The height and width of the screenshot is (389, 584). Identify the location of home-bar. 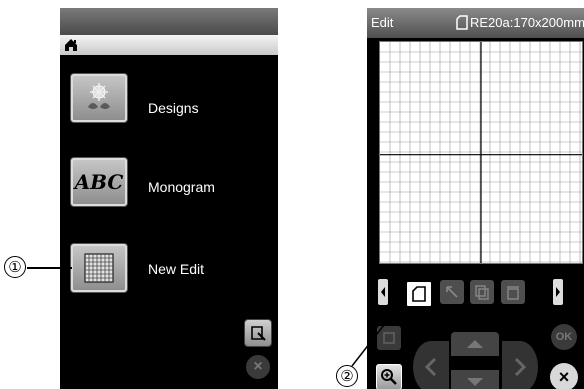
(169, 45).